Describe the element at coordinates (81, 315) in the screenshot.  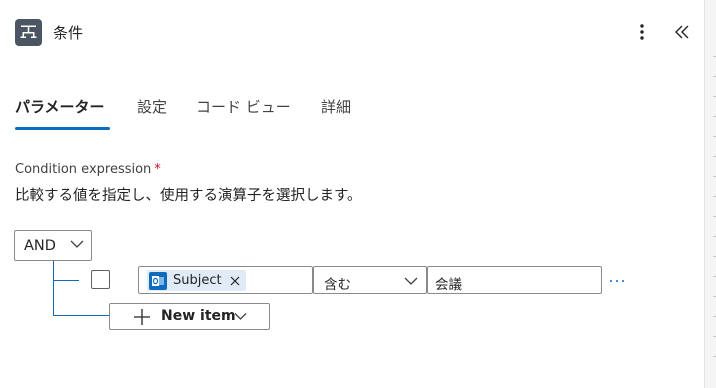
I see `tree-connector-new-item` at that location.